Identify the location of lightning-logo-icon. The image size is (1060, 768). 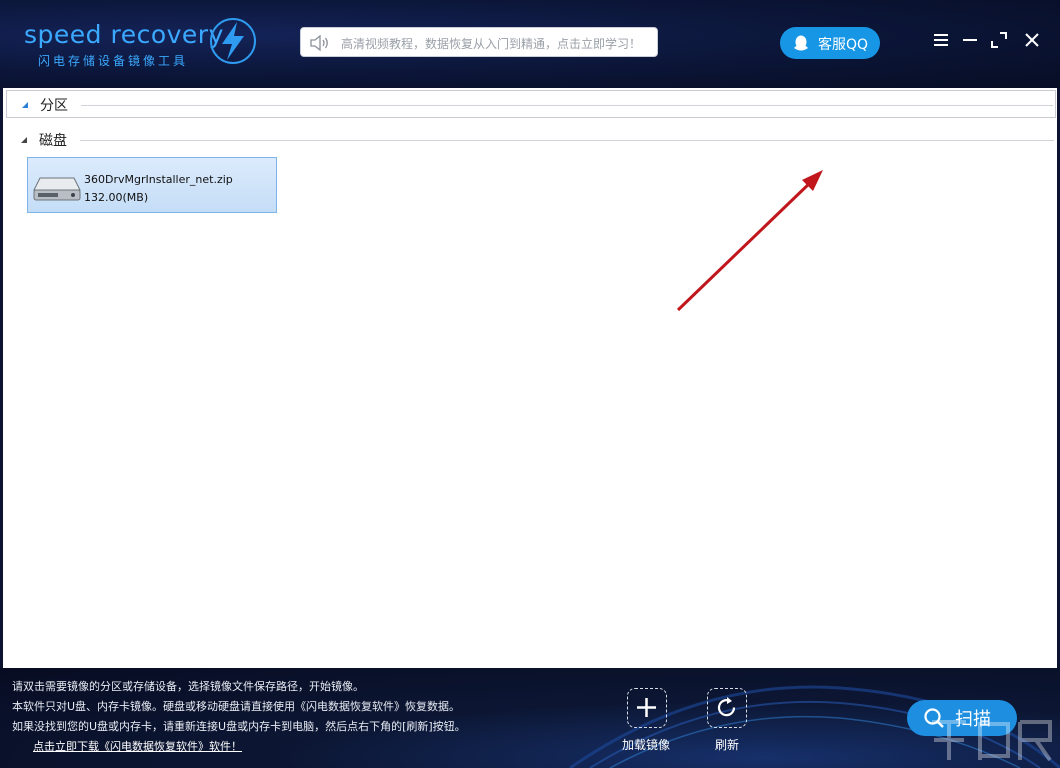
(233, 41).